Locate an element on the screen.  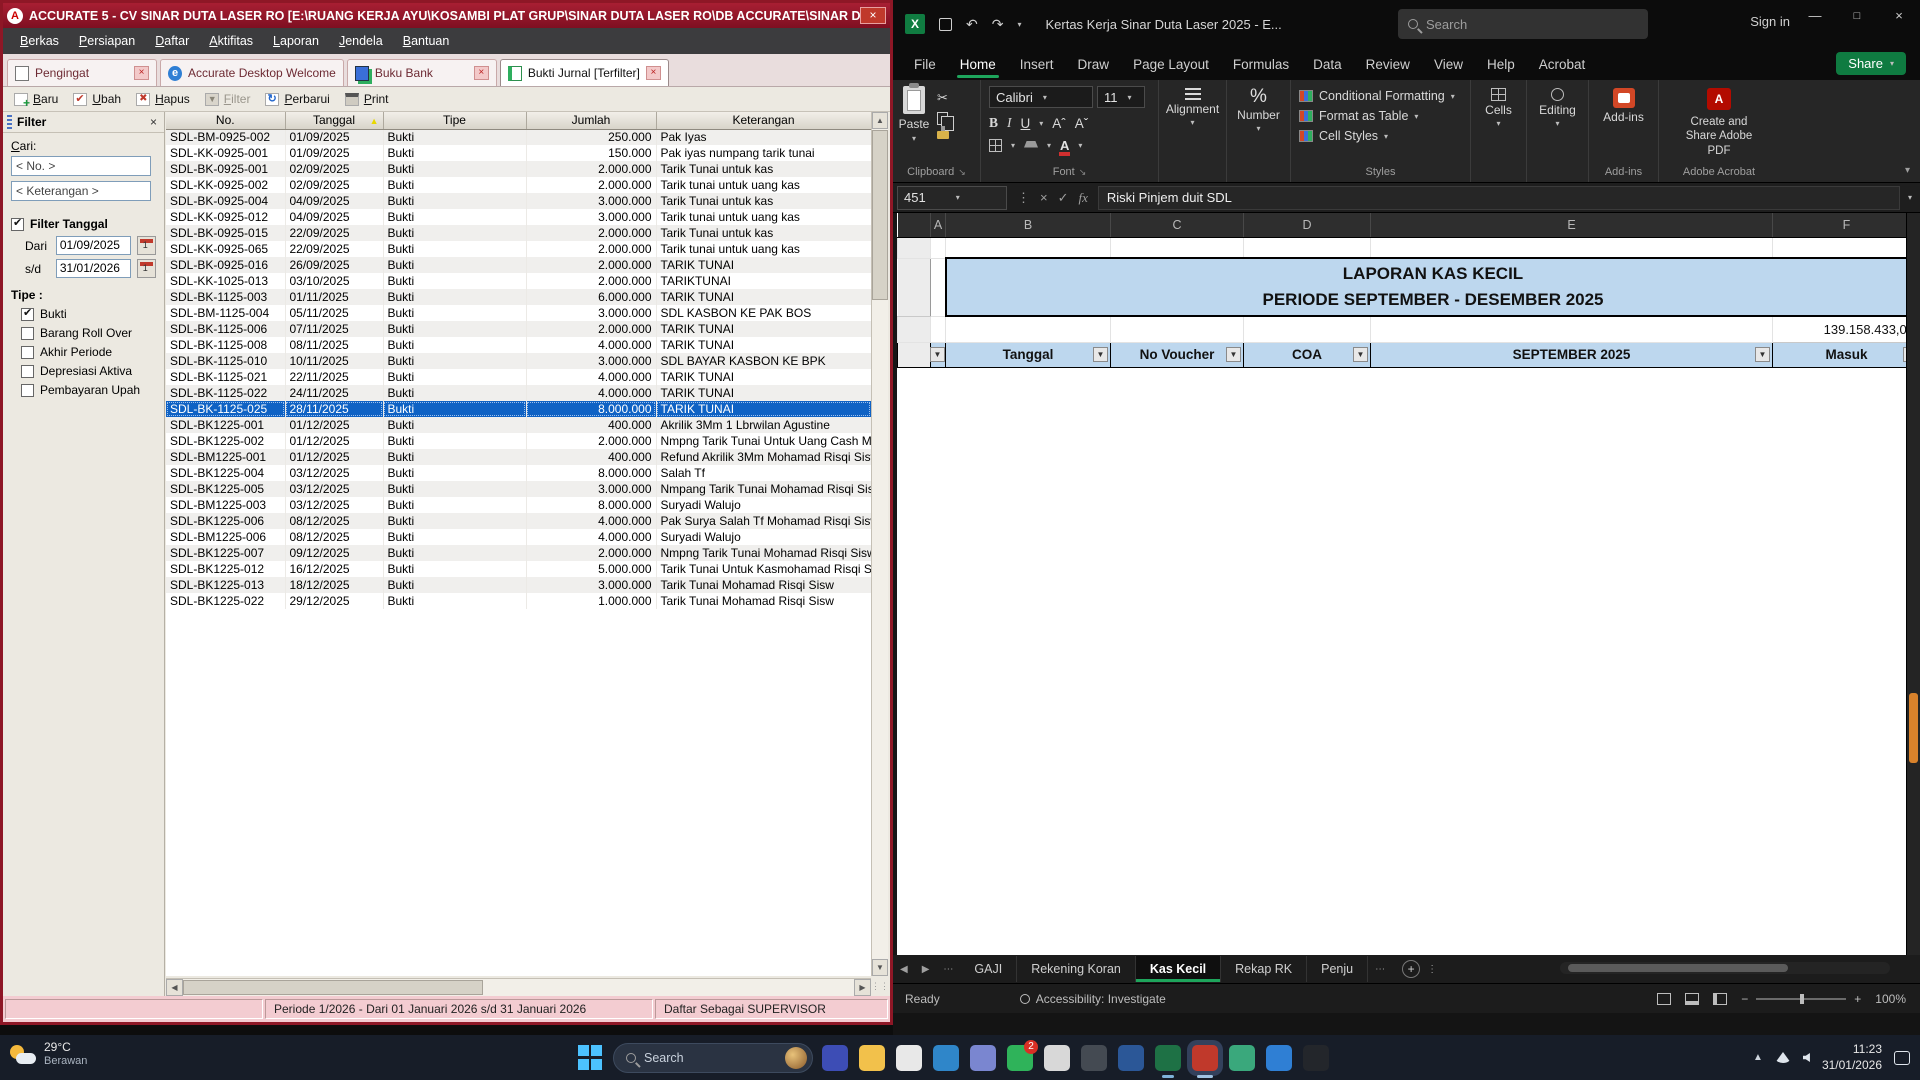
horizontal-scrollbar: ◀ ▶ is located at coordinates (518, 987).